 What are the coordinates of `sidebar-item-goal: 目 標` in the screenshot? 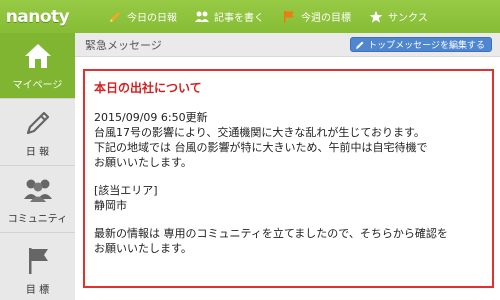 It's located at (37, 266).